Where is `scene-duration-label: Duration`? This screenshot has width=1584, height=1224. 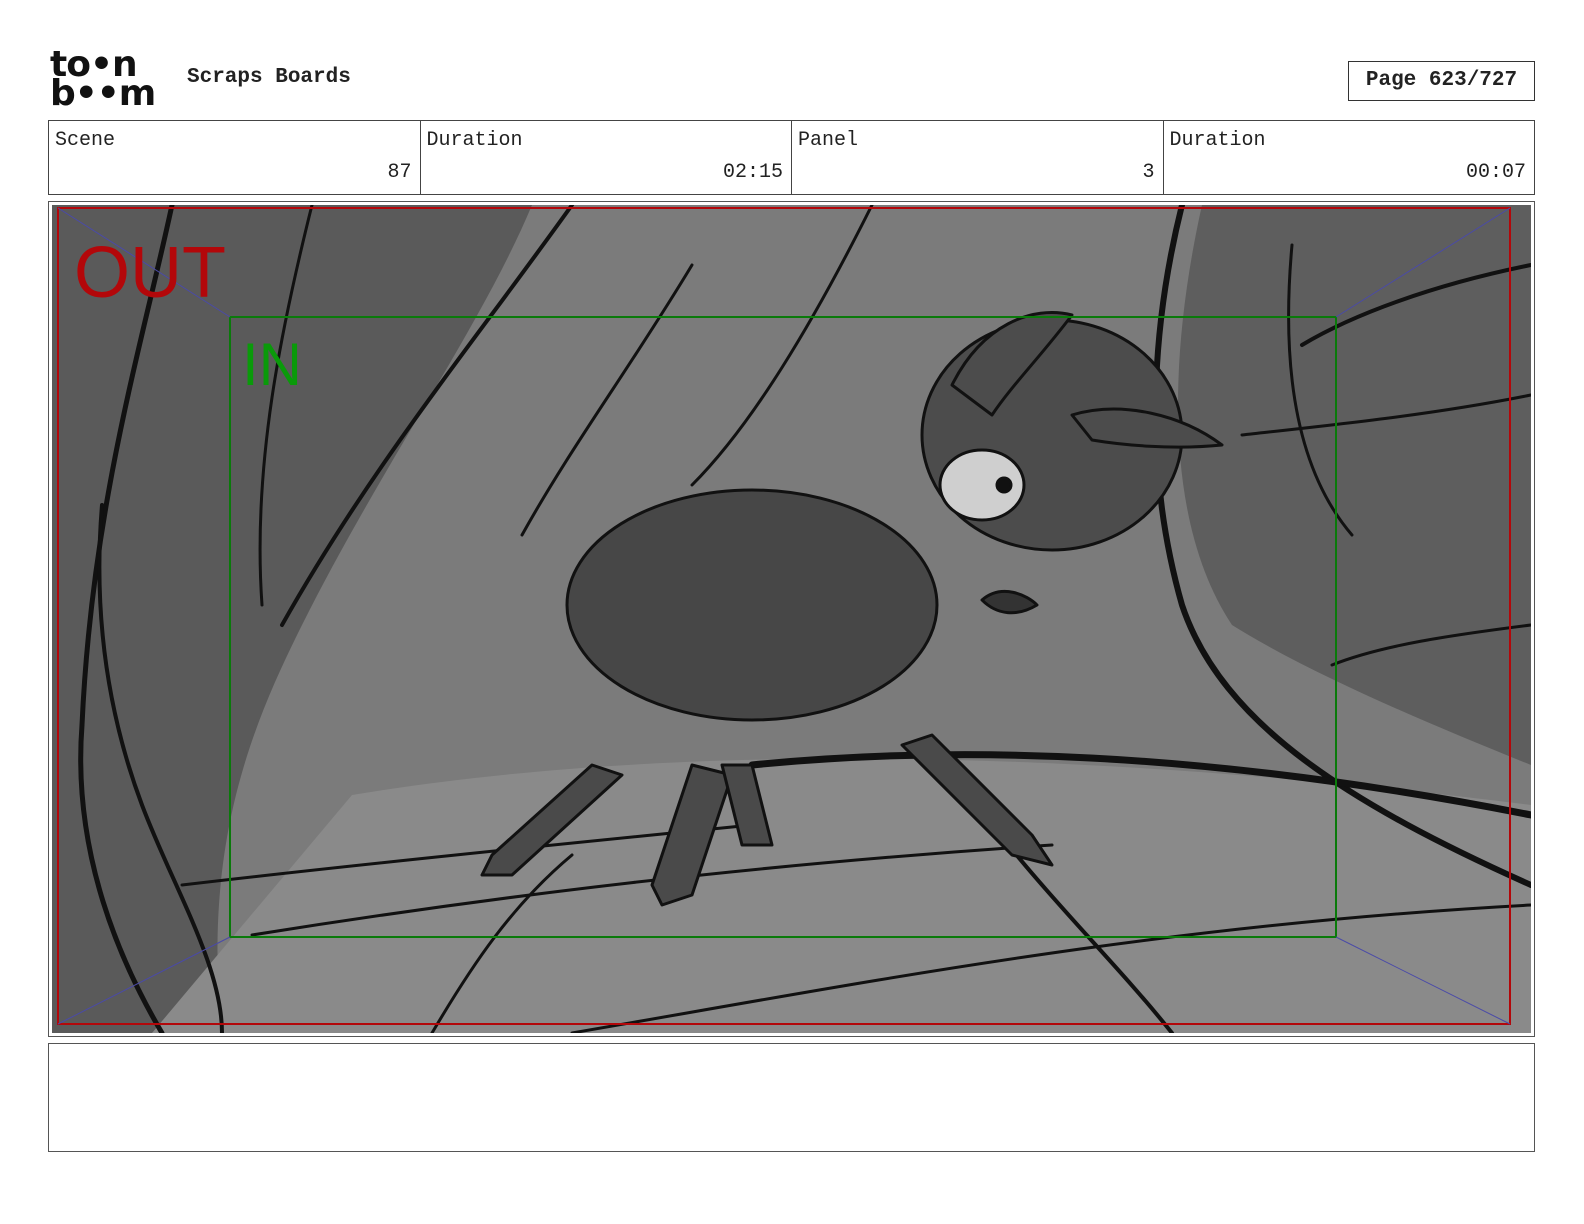 scene-duration-label: Duration is located at coordinates (474, 140).